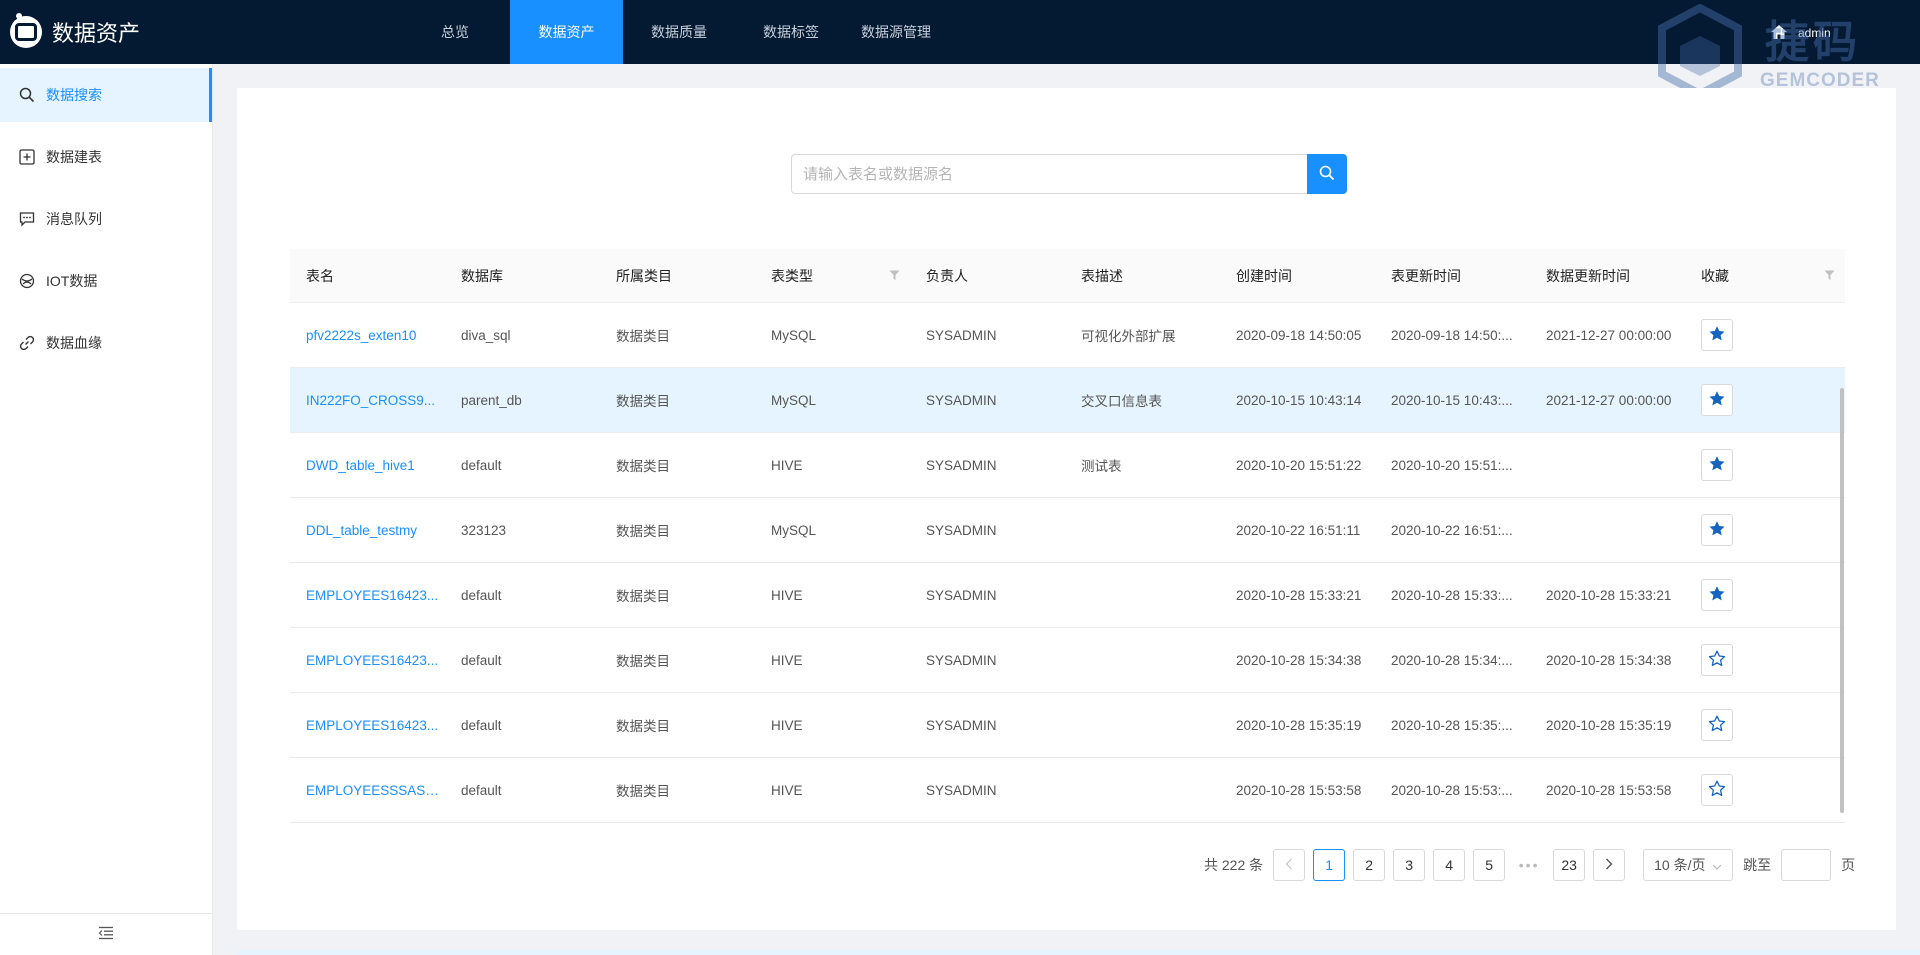  What do you see at coordinates (1289, 865) in the screenshot?
I see `prev-page-button` at bounding box center [1289, 865].